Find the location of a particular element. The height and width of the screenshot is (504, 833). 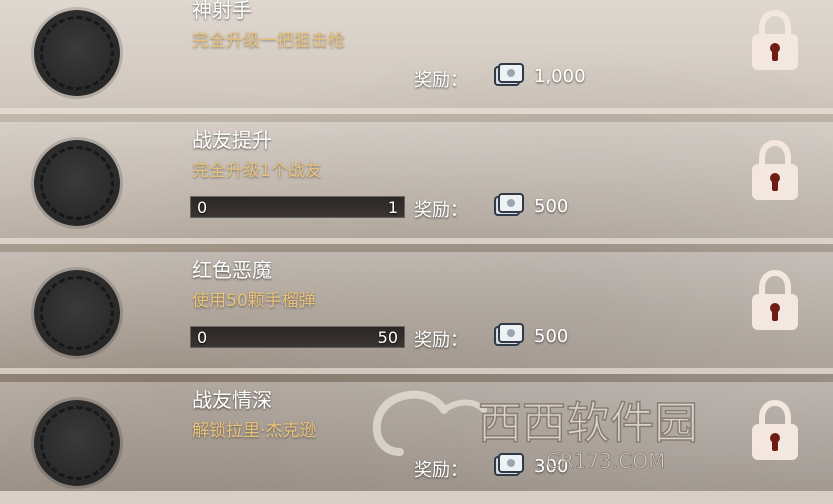

achievement-title: 战友情深 is located at coordinates (232, 400).